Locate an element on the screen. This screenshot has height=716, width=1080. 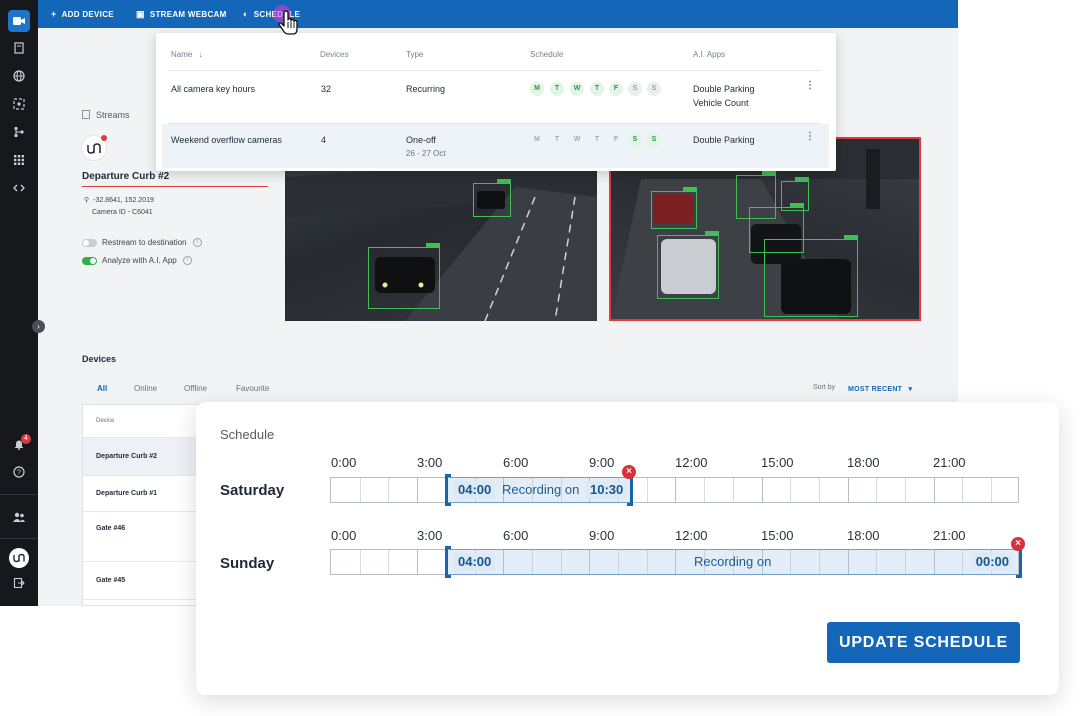
help-icon: ? is located at coordinates (19, 473).